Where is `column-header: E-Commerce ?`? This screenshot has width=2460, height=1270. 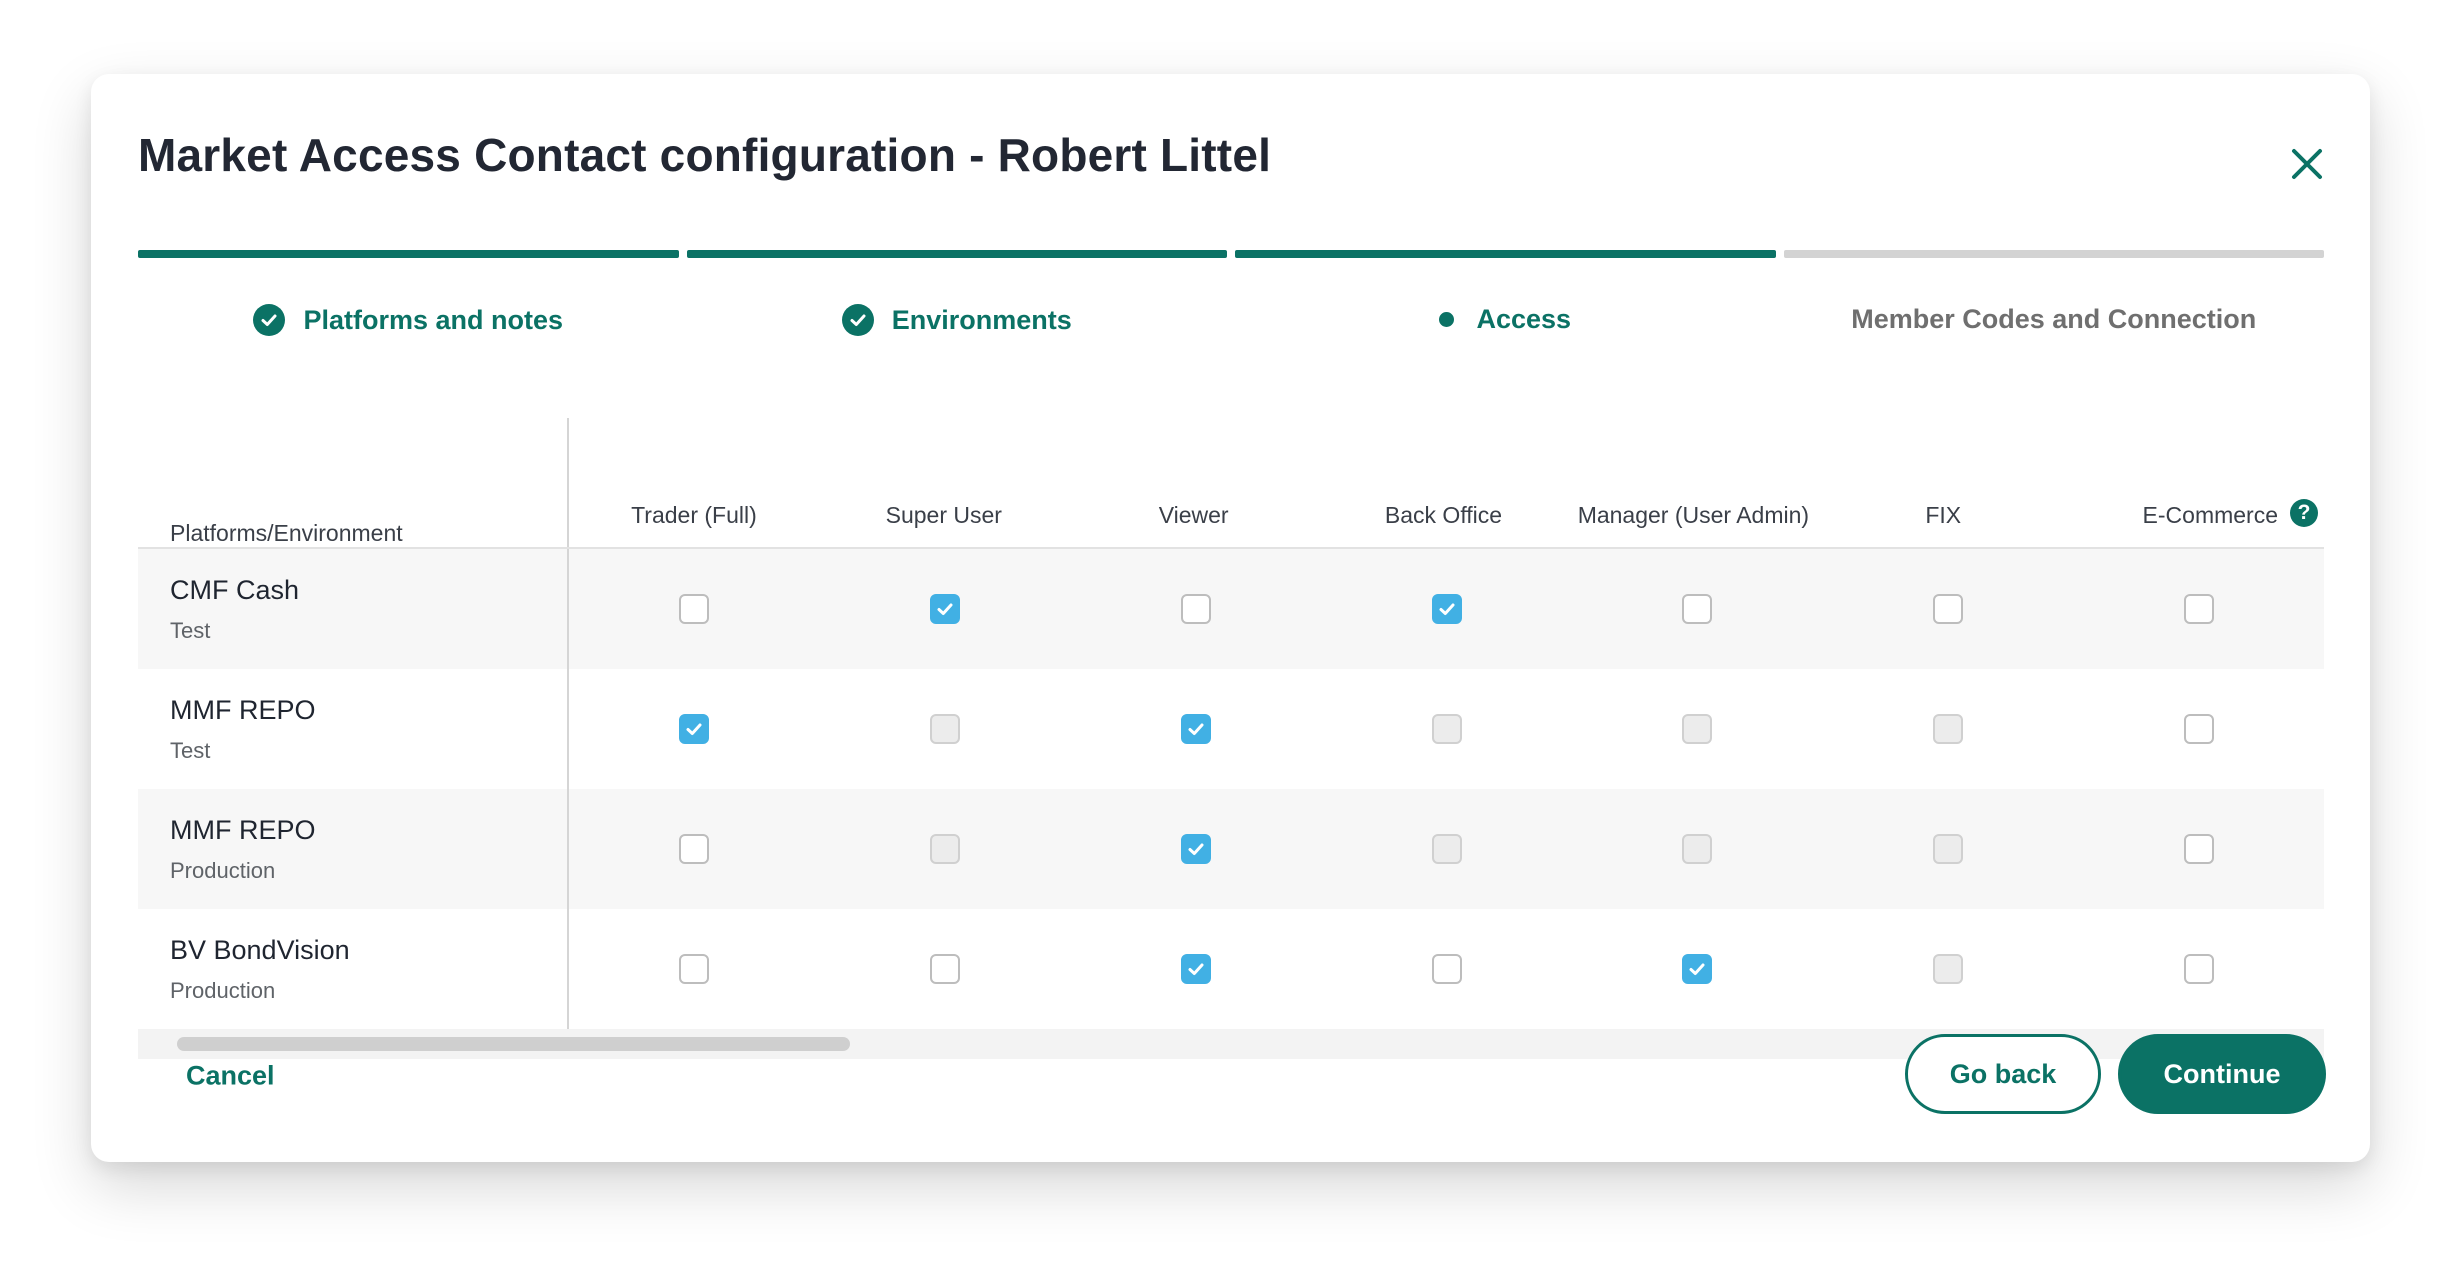 column-header: E-Commerce ? is located at coordinates (2196, 473).